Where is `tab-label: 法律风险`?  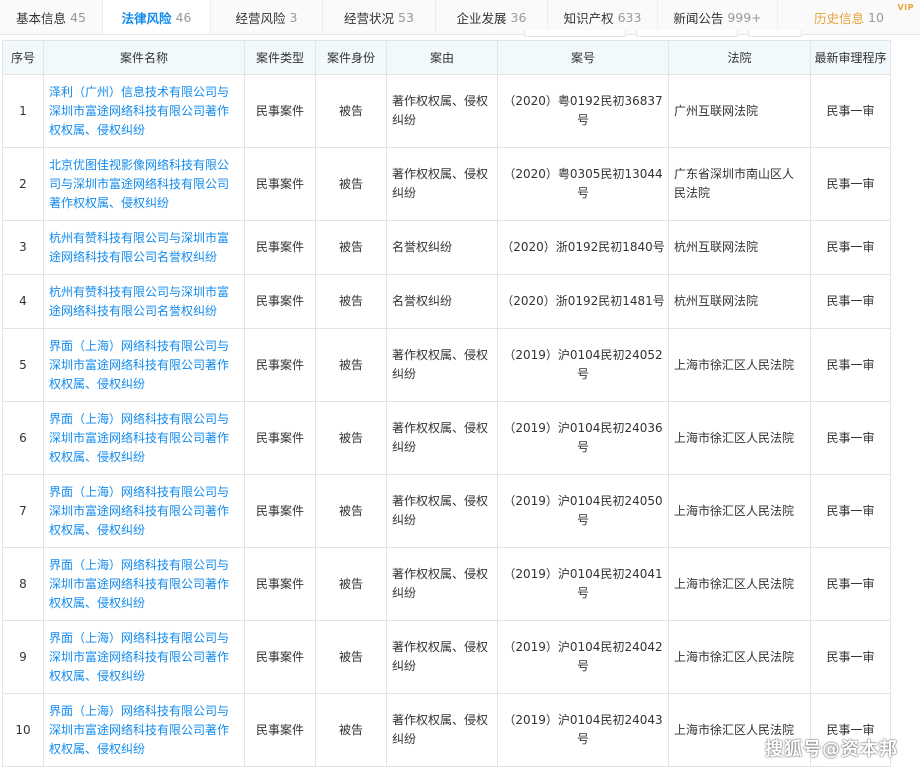
tab-label: 法律风险 is located at coordinates (146, 18).